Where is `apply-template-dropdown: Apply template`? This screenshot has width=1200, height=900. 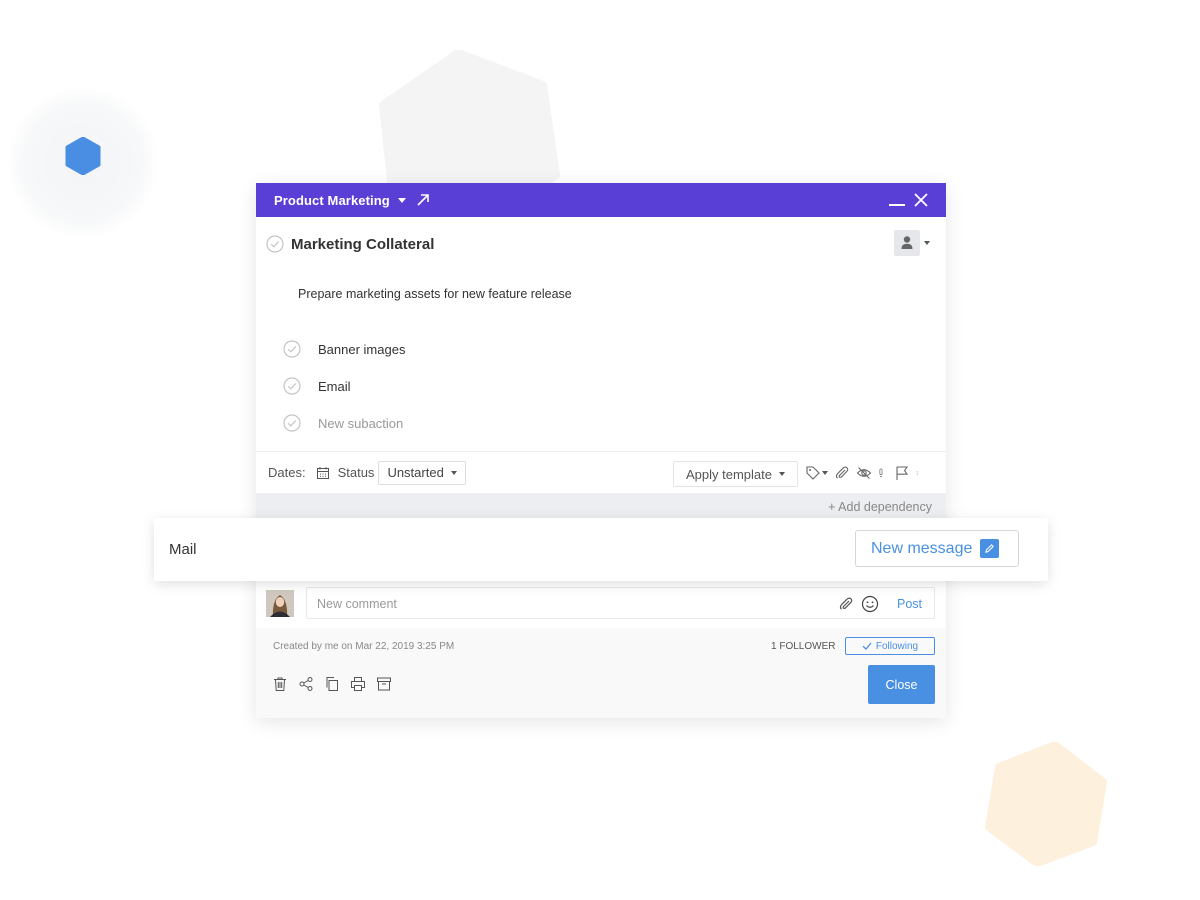
apply-template-dropdown: Apply template is located at coordinates (735, 474).